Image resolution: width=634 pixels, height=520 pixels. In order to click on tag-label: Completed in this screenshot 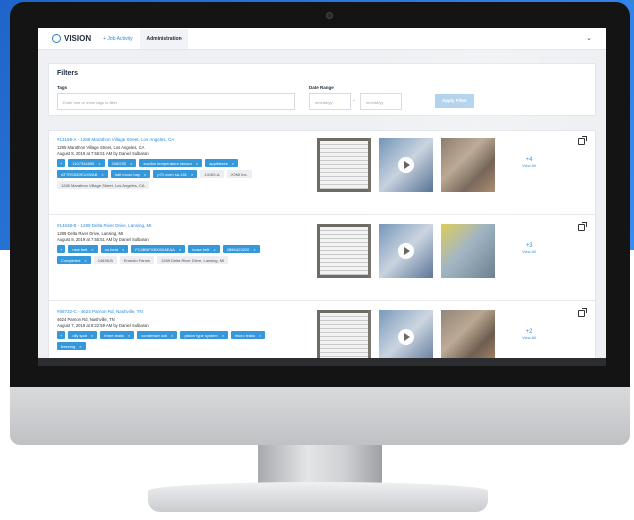, I will do `click(71, 260)`.